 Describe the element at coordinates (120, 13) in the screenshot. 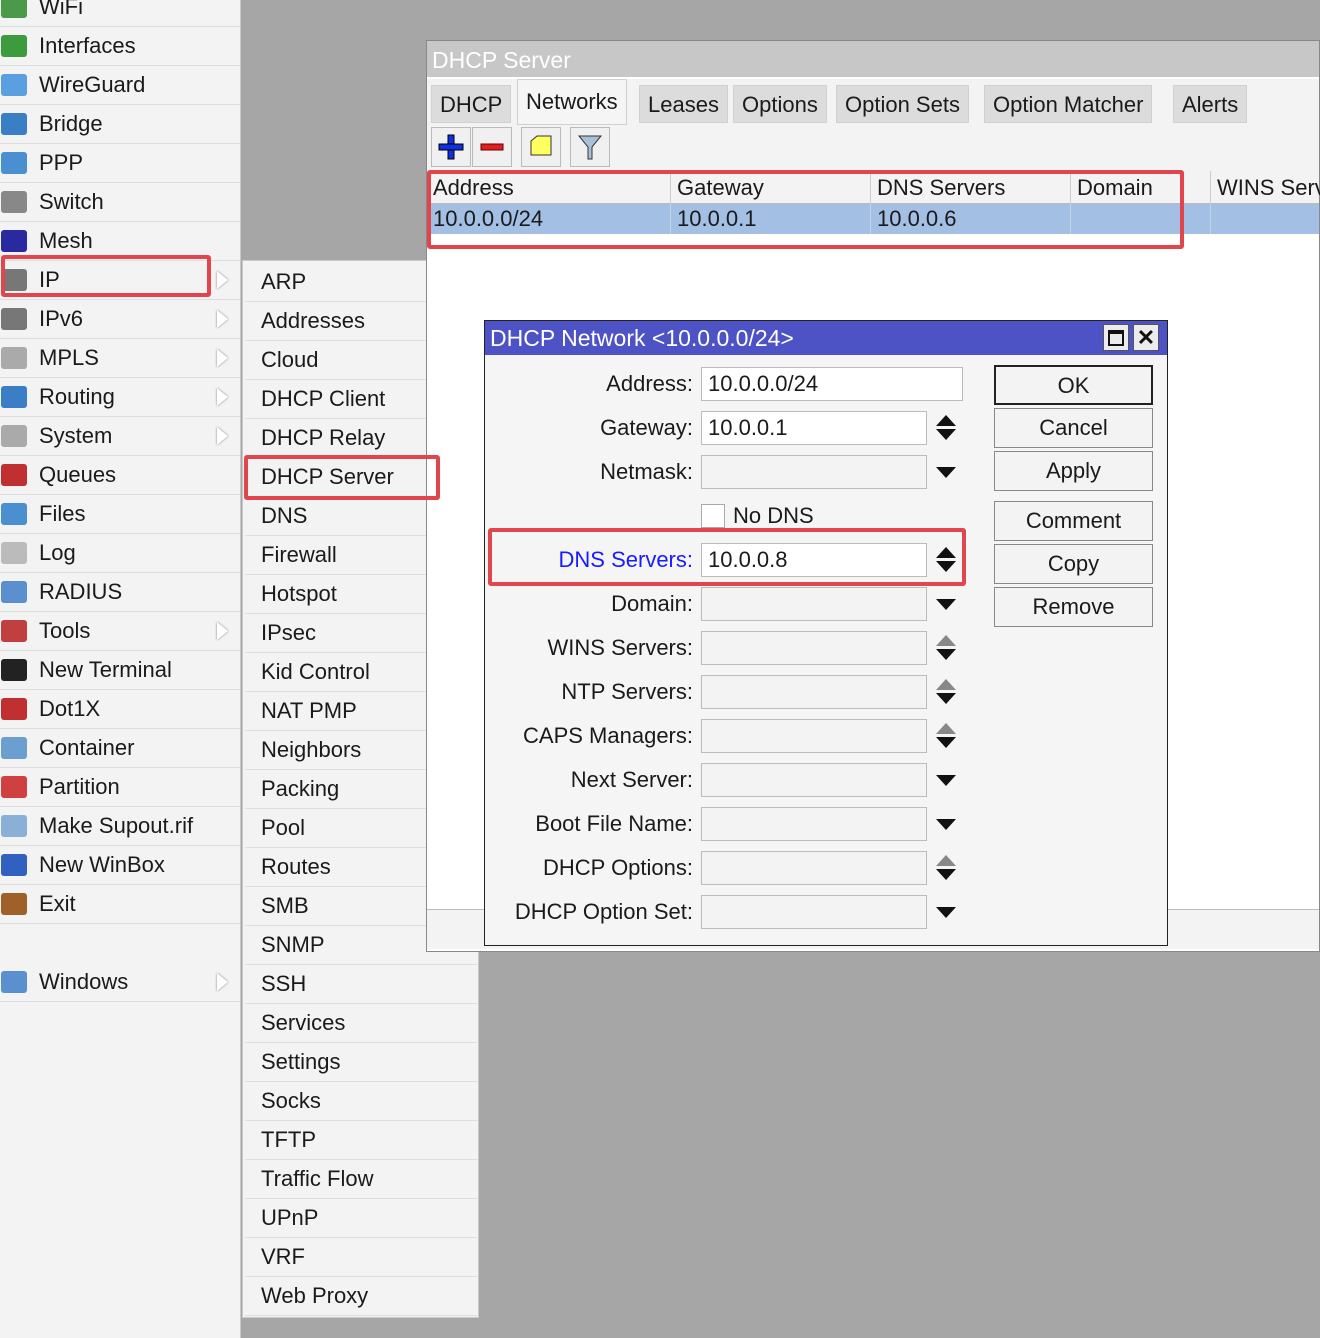

I see `sidebar-item-wifi: WiFi` at that location.